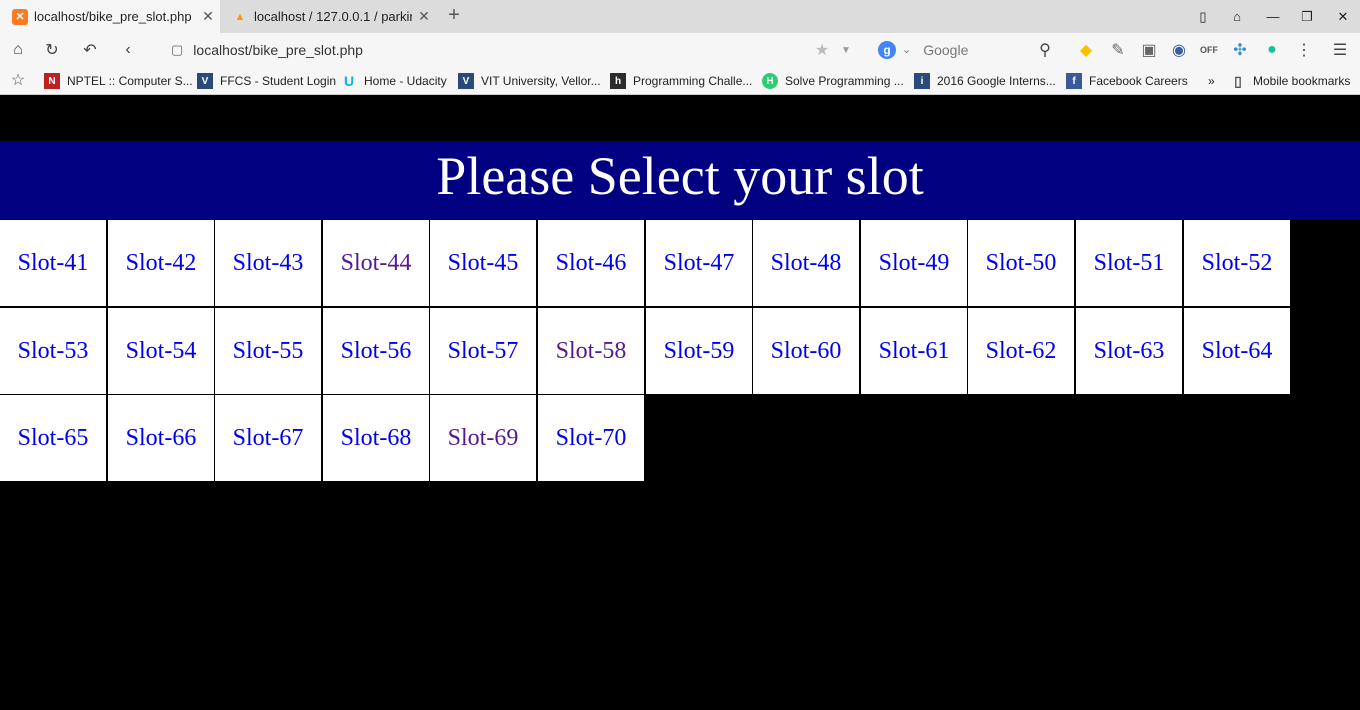  What do you see at coordinates (53, 263) in the screenshot?
I see `slot-link: Slot-41` at bounding box center [53, 263].